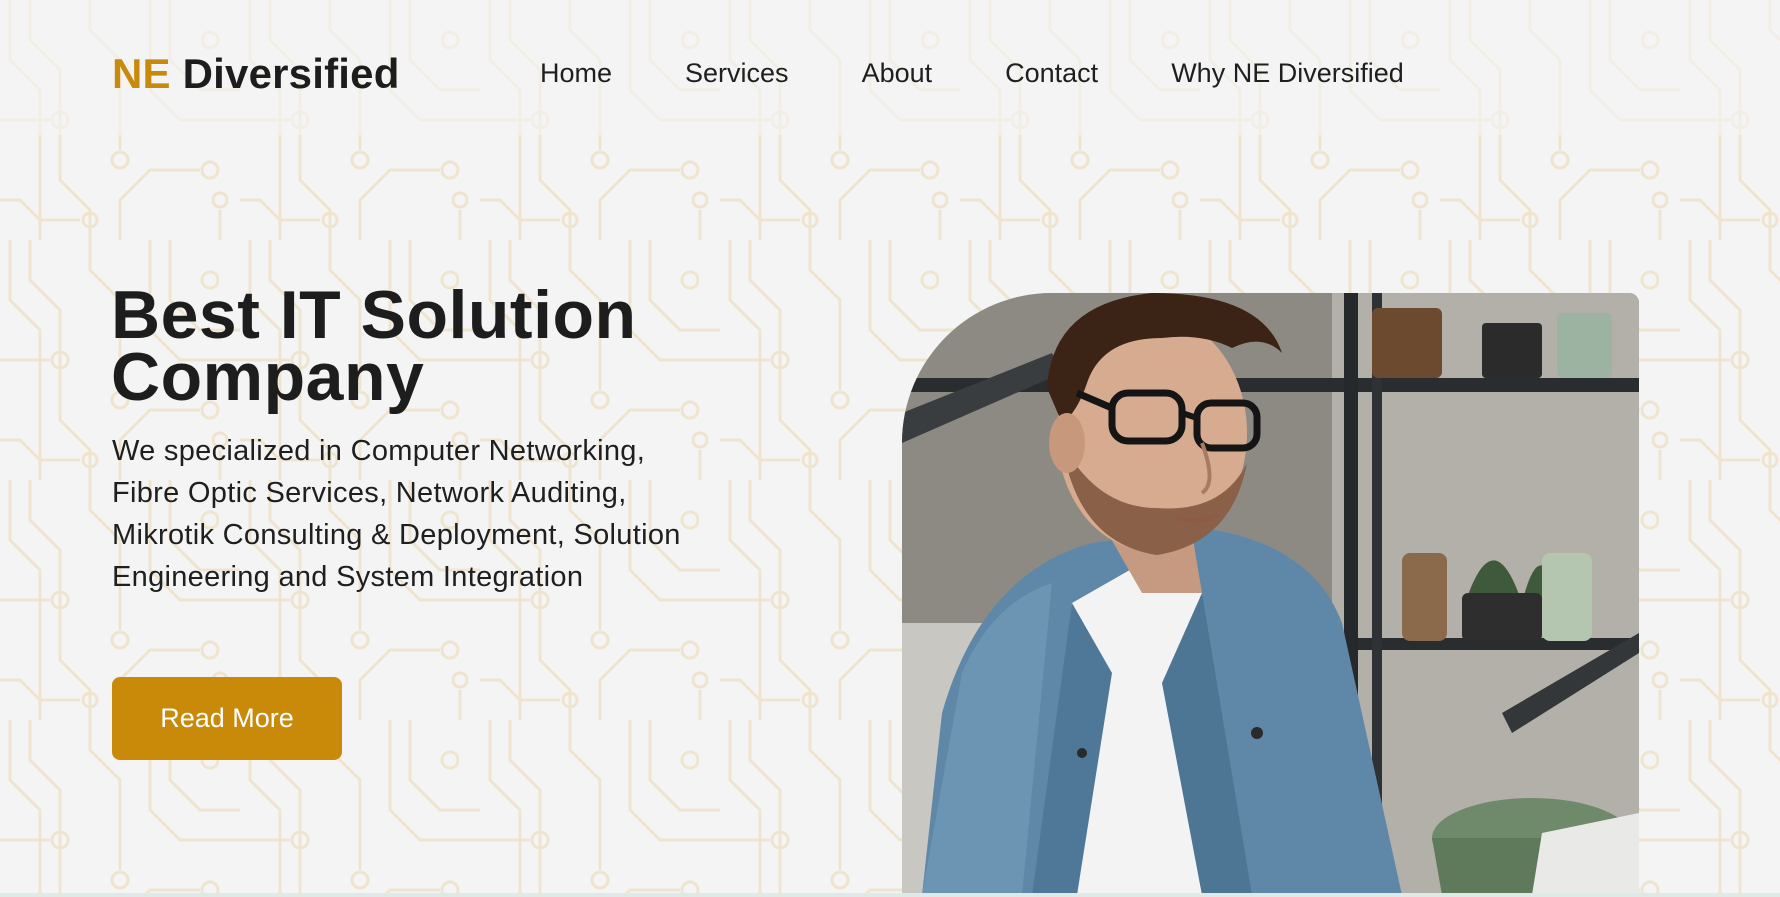 The height and width of the screenshot is (897, 1780). What do you see at coordinates (227, 718) in the screenshot?
I see `read-more-button: Read More` at bounding box center [227, 718].